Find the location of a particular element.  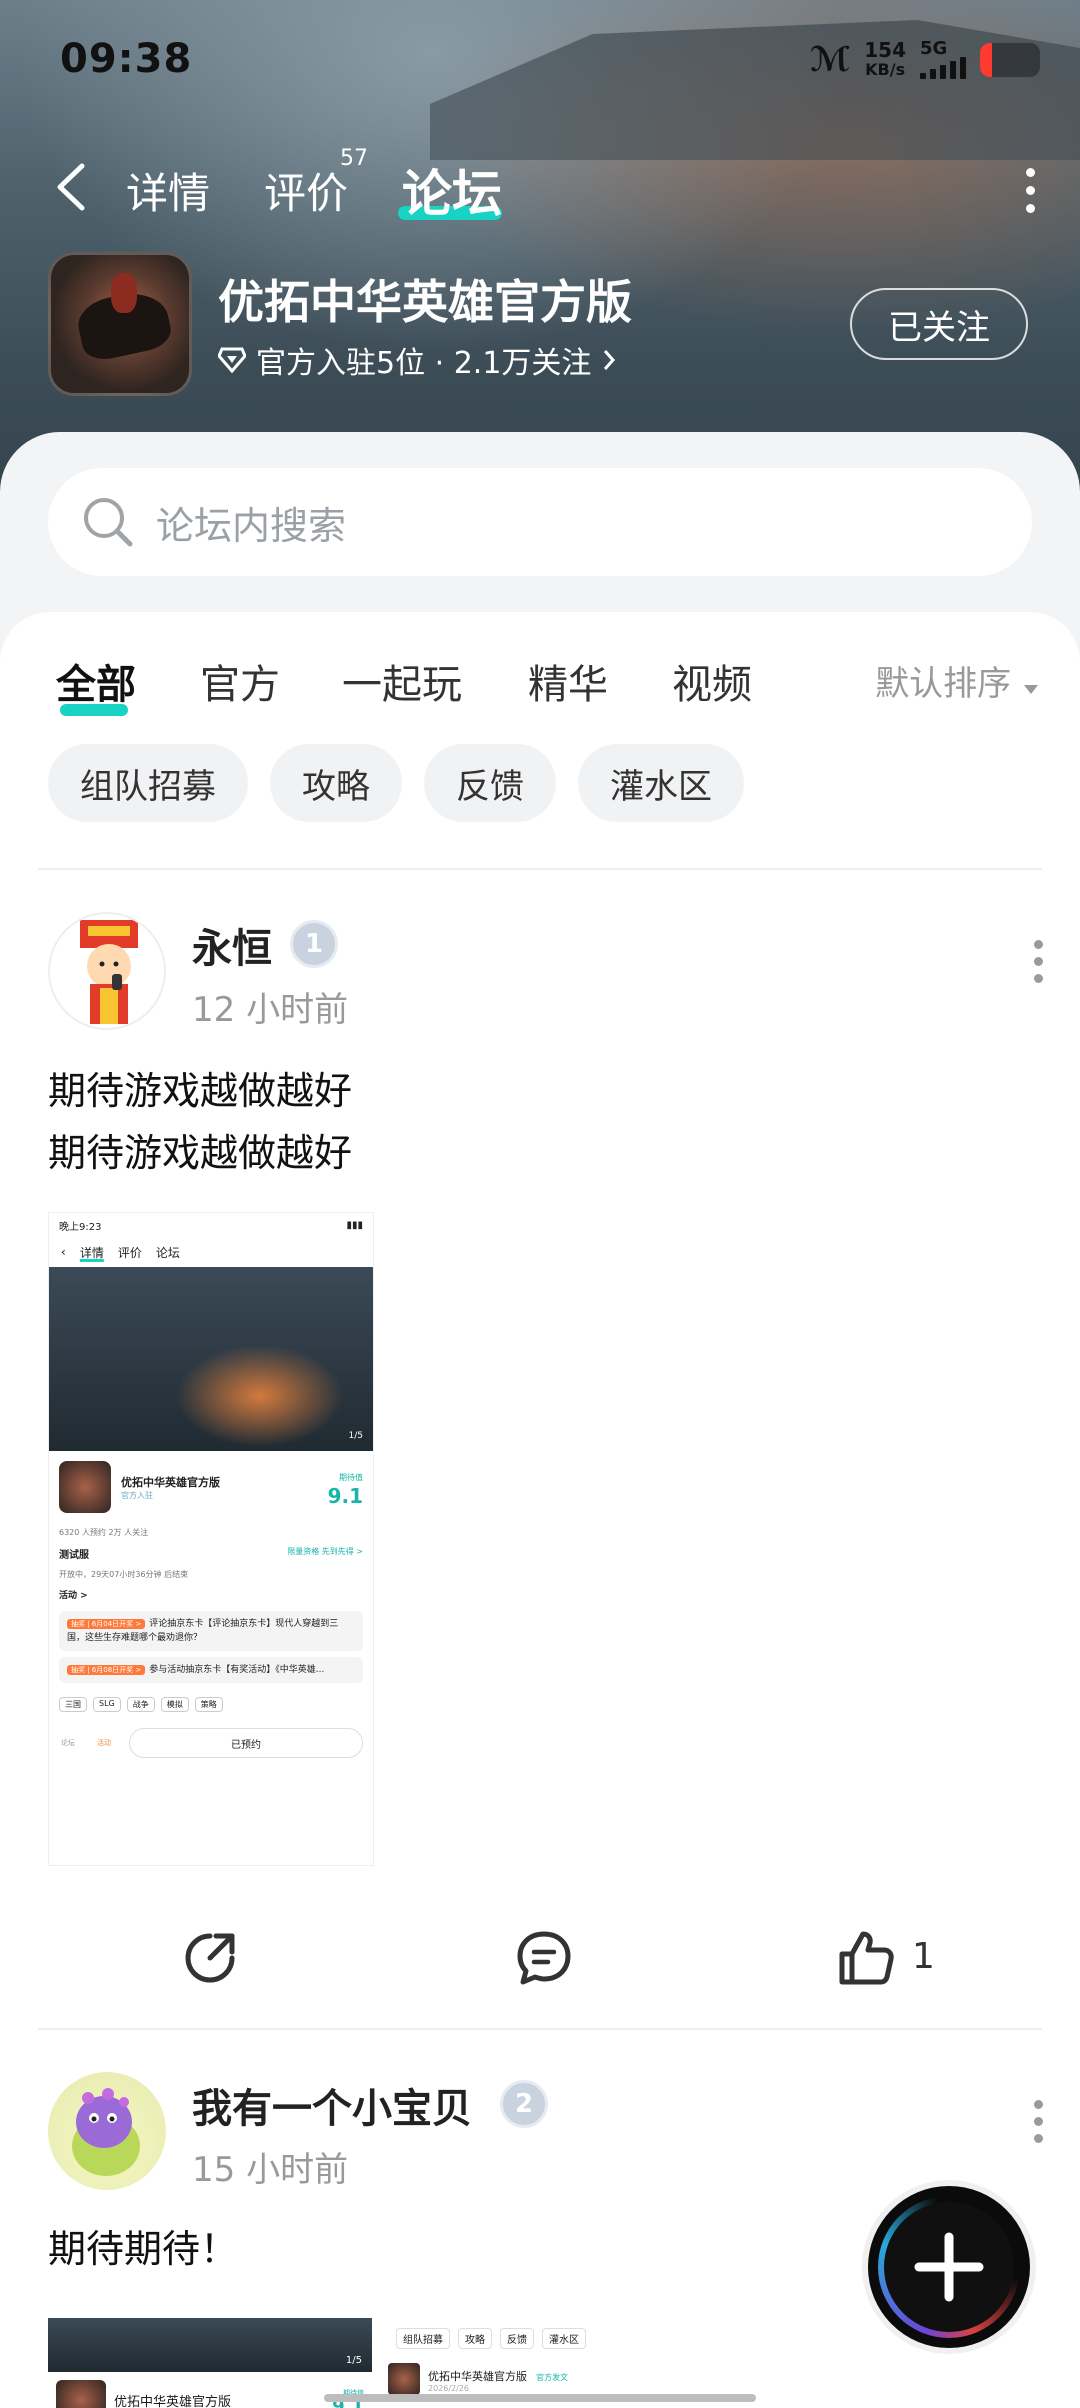

chip-feedback: 反馈 is located at coordinates (490, 783).